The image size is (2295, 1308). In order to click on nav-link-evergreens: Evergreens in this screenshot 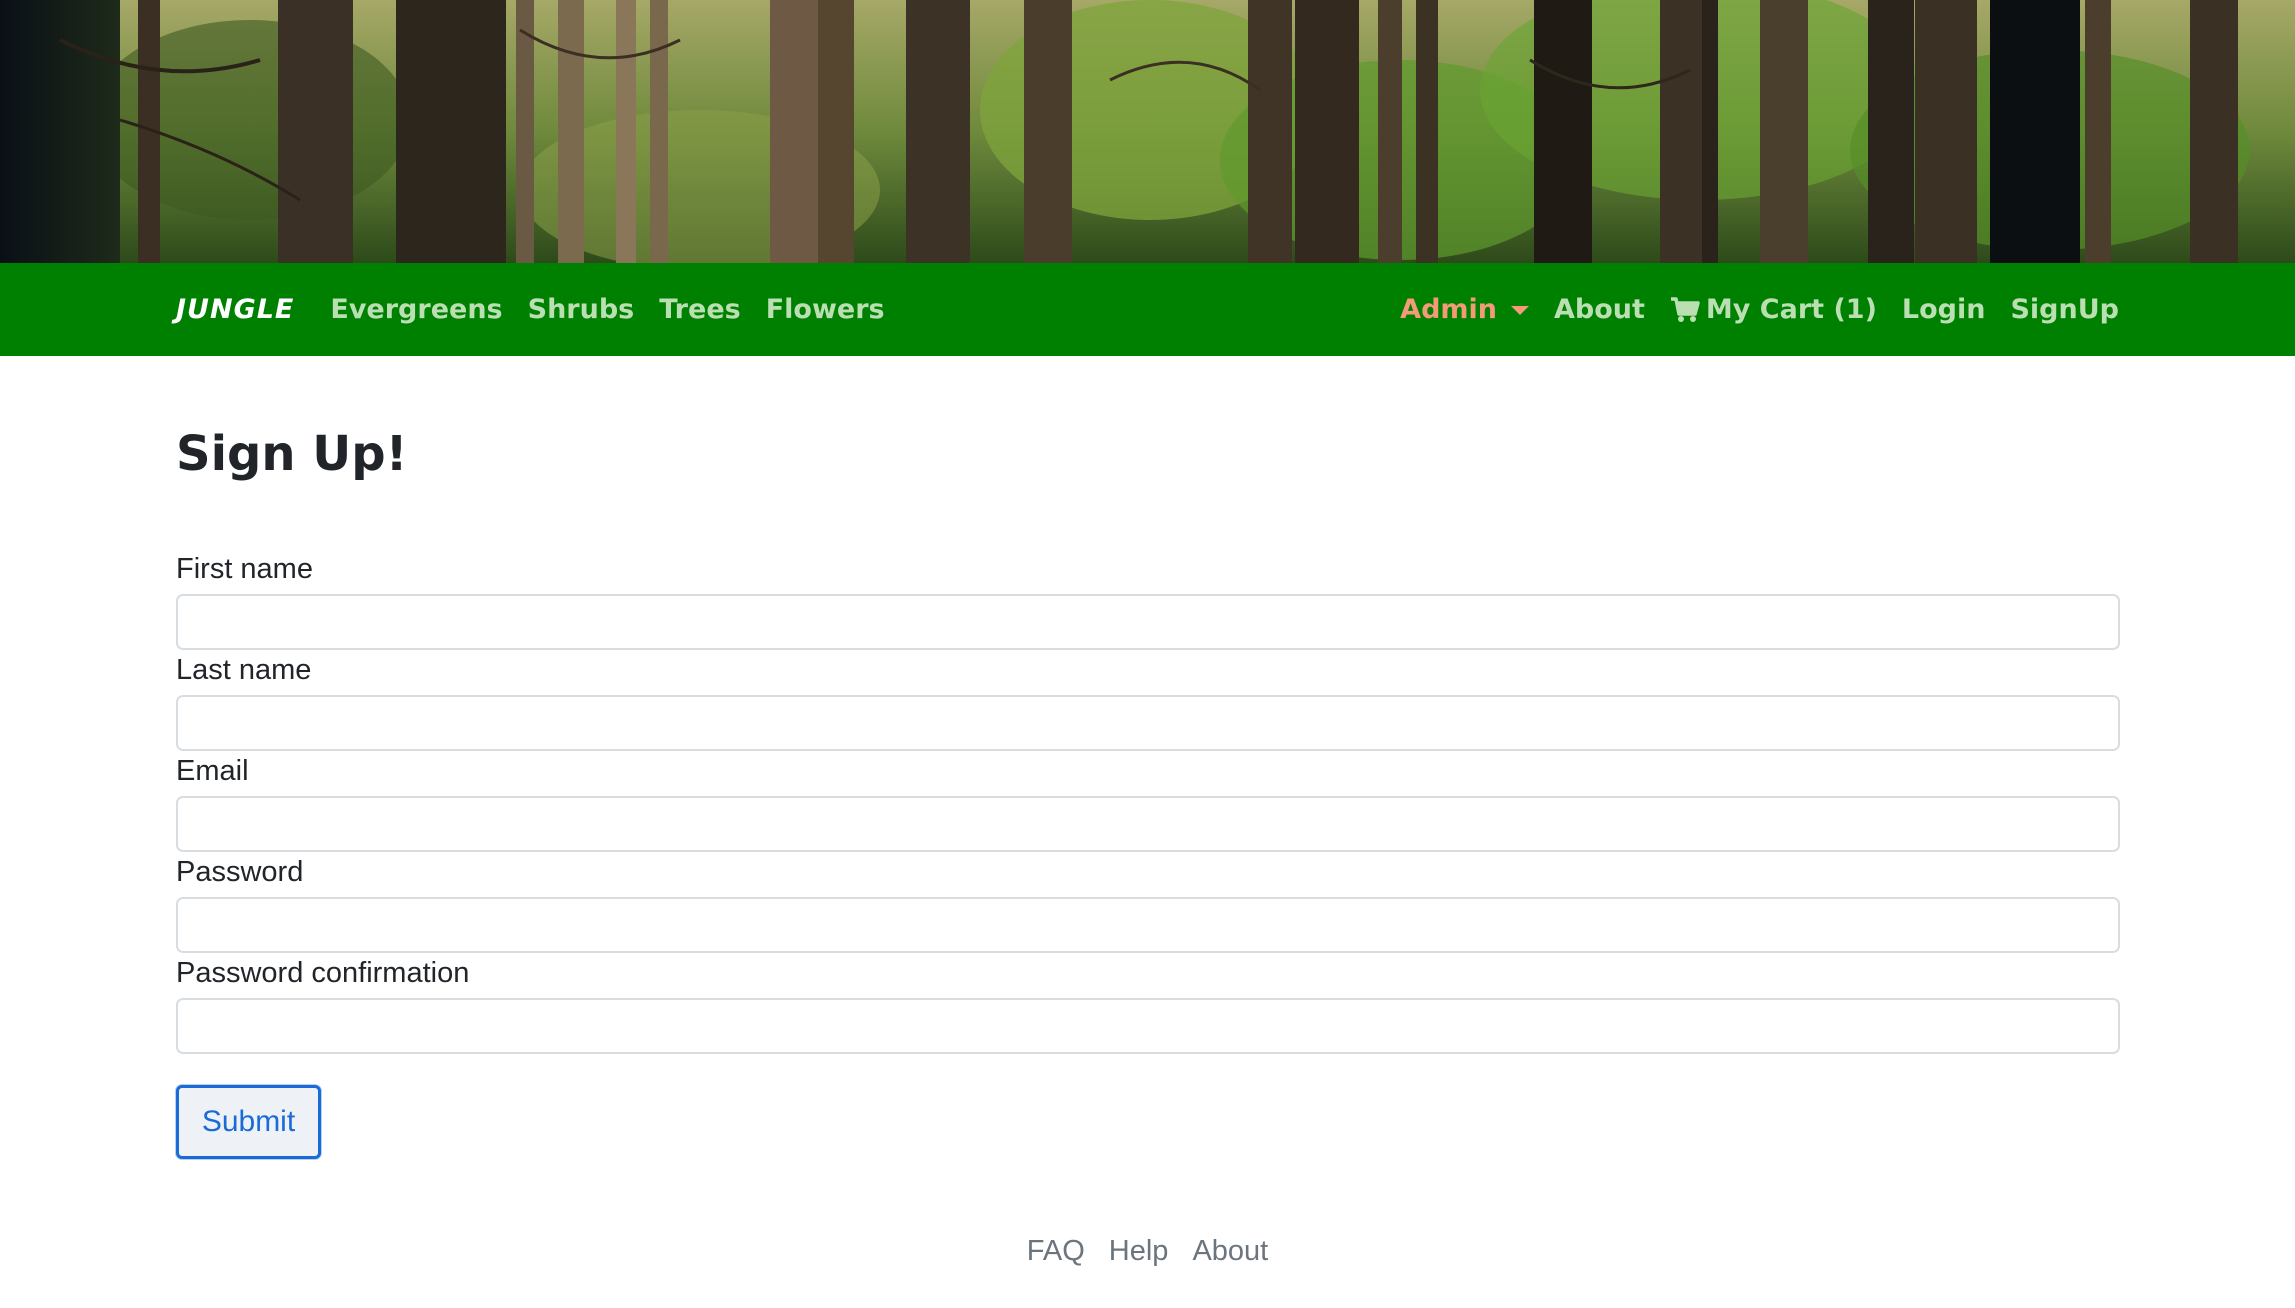, I will do `click(416, 309)`.